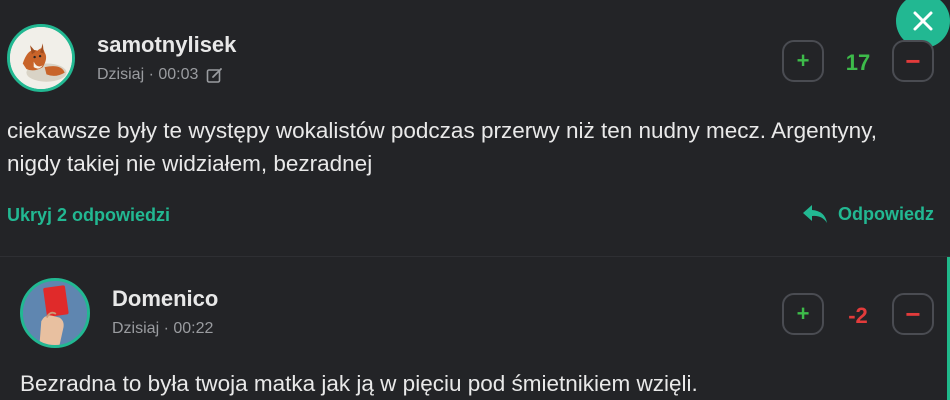 The image size is (950, 400). I want to click on timestamp: Dzisiaj · 00:22, so click(163, 328).